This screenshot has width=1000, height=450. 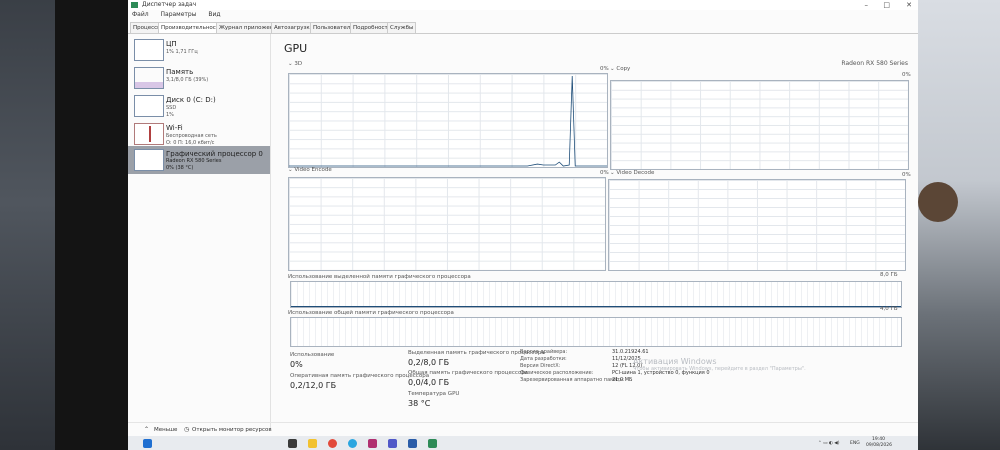 What do you see at coordinates (596, 294) in the screenshot?
I see `dedicated-memory-graph` at bounding box center [596, 294].